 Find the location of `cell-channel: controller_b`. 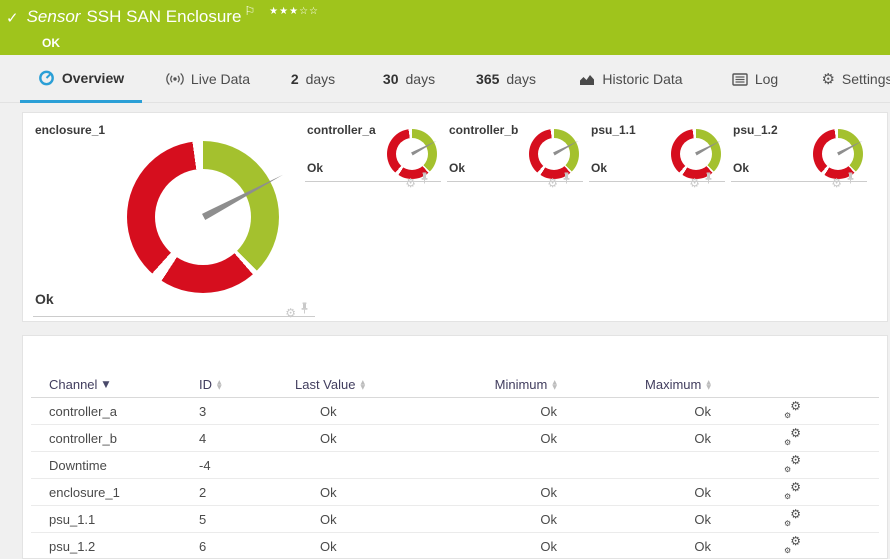

cell-channel: controller_b is located at coordinates (83, 438).